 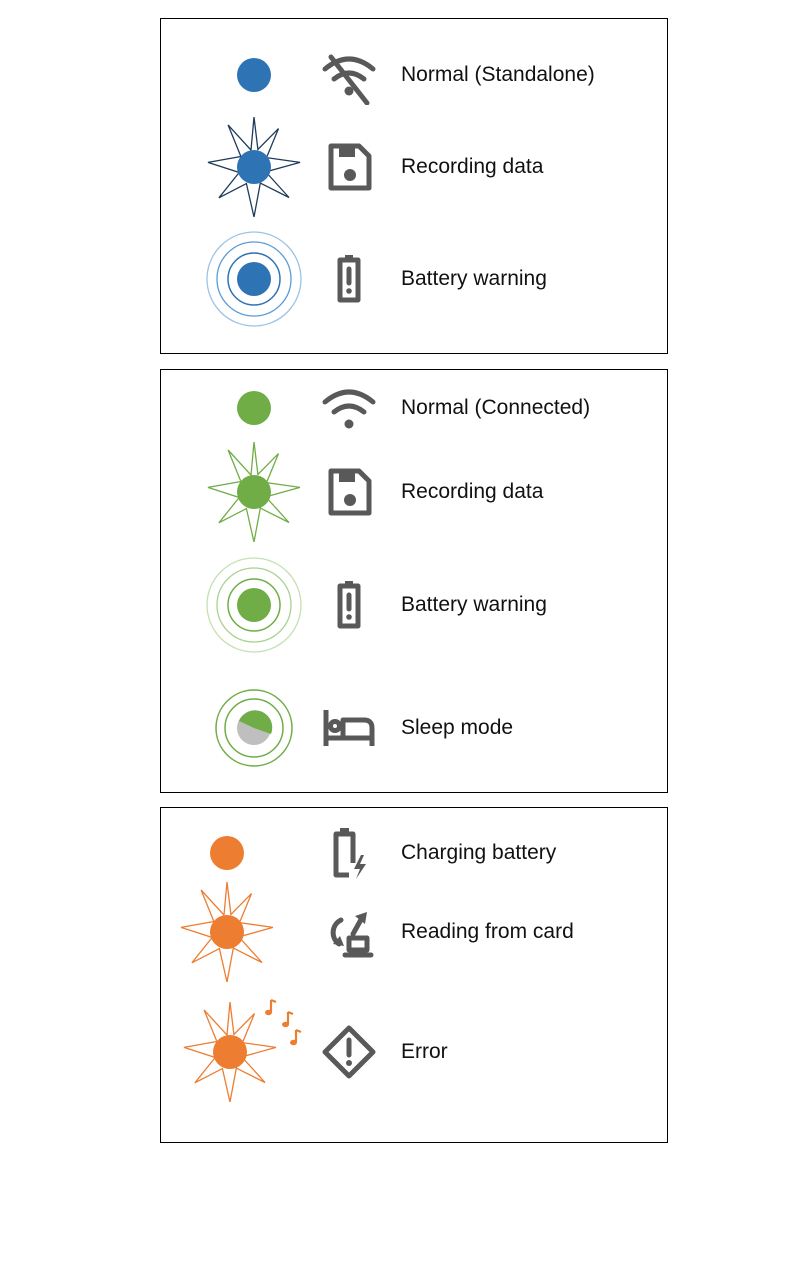 I want to click on status-row-reading-card: Reading from card, so click(x=414, y=932).